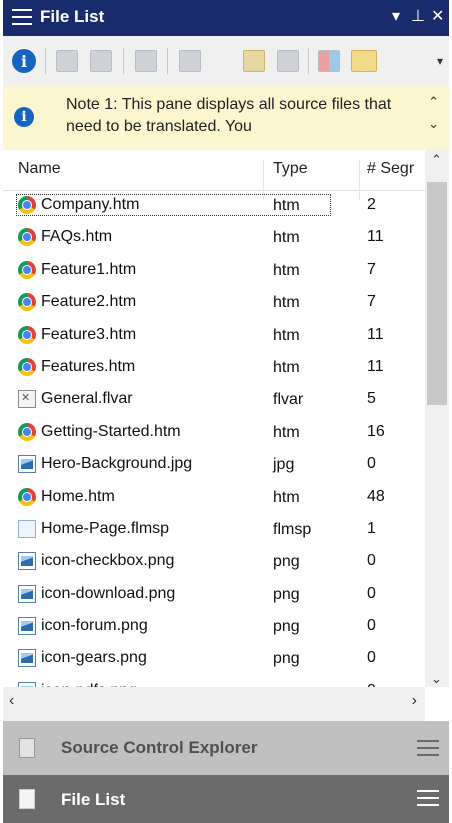 This screenshot has width=452, height=823. What do you see at coordinates (214, 704) in the screenshot?
I see `horizontal-scrollbar: ‹ ›` at bounding box center [214, 704].